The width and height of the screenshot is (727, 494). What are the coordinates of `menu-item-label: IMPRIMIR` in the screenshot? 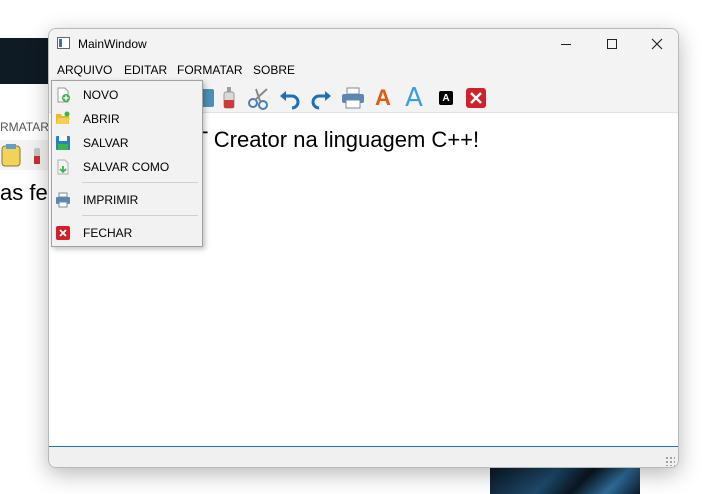 It's located at (111, 200).